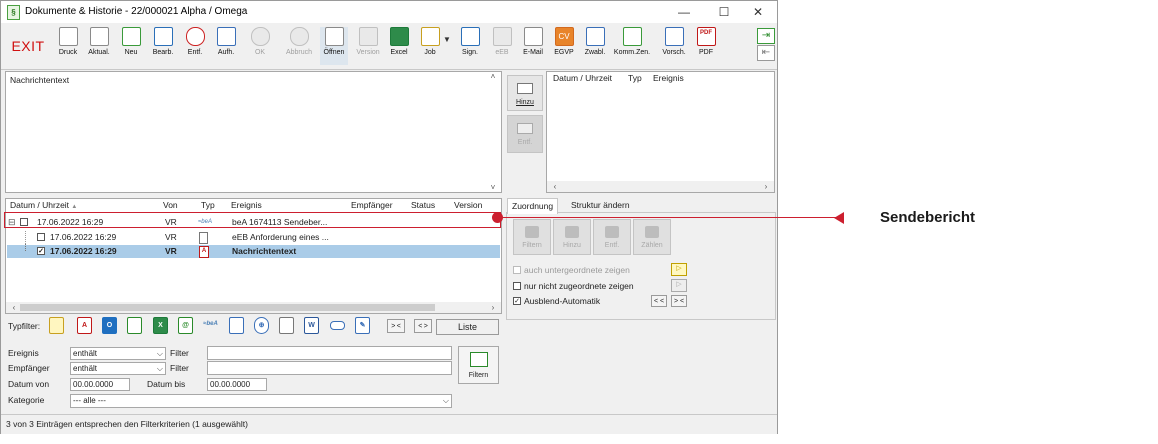 Image resolution: width=1158 pixels, height=444 pixels. What do you see at coordinates (109, 325) in the screenshot?
I see `outlook-icon: O` at bounding box center [109, 325].